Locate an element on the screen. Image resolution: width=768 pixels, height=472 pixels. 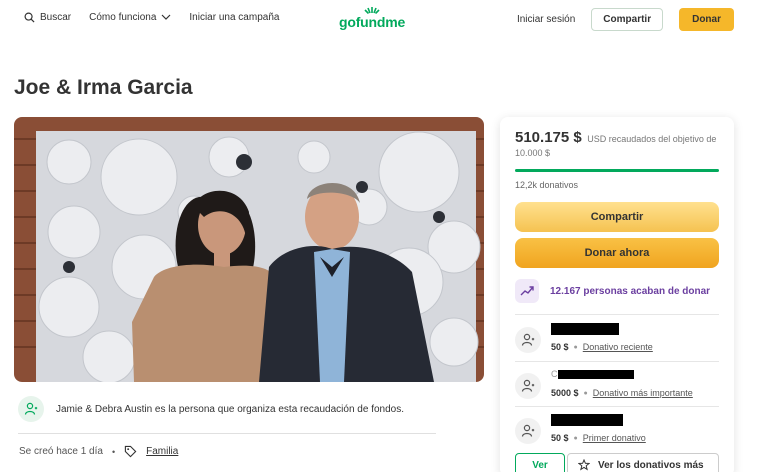
donor-type-link: Primer donativo is located at coordinates (614, 438).